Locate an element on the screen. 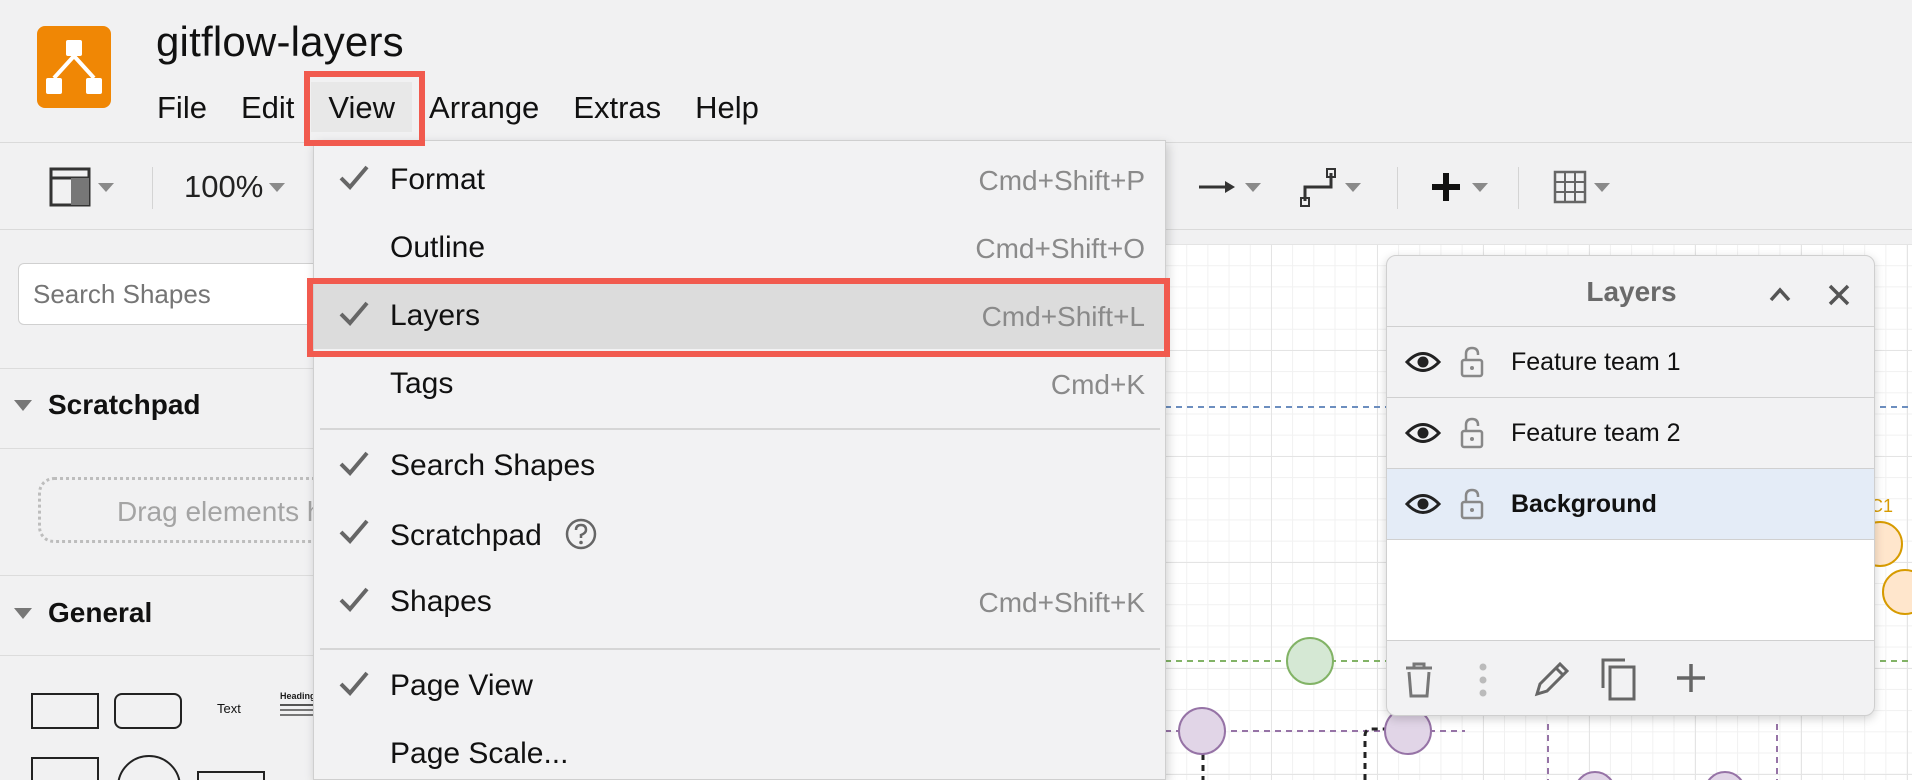 This screenshot has height=780, width=1912. circle-shape is located at coordinates (149, 767).